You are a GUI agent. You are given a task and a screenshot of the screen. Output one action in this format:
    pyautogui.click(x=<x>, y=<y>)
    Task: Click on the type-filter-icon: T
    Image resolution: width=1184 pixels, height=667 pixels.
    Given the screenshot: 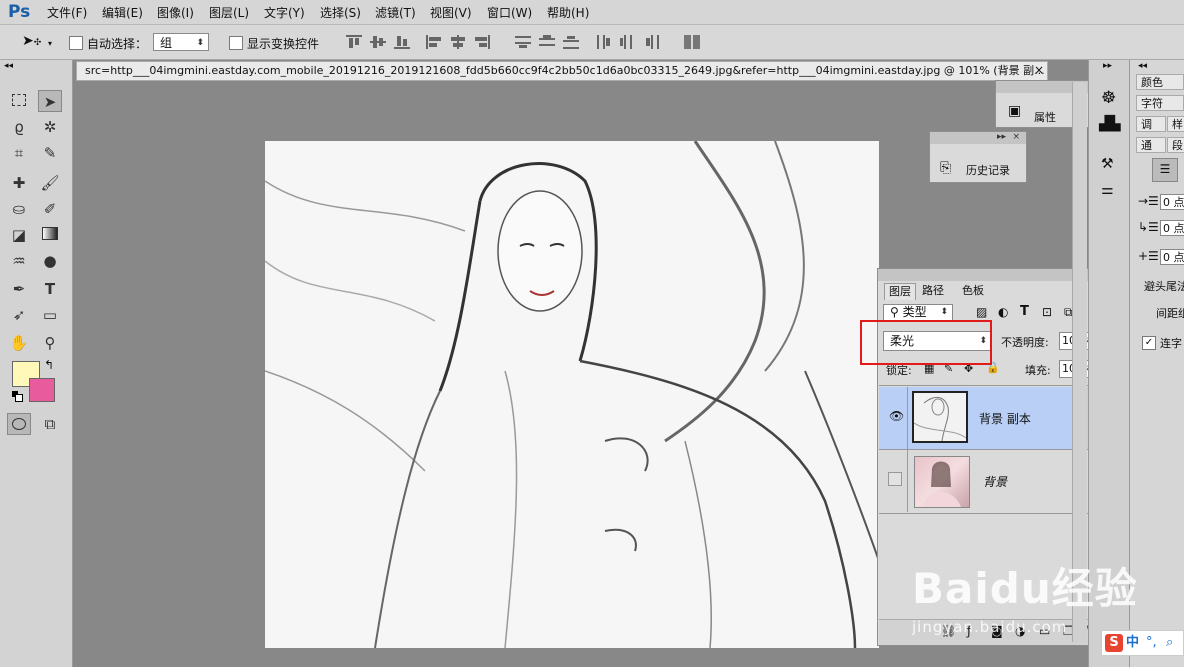 What is the action you would take?
    pyautogui.click(x=1024, y=311)
    